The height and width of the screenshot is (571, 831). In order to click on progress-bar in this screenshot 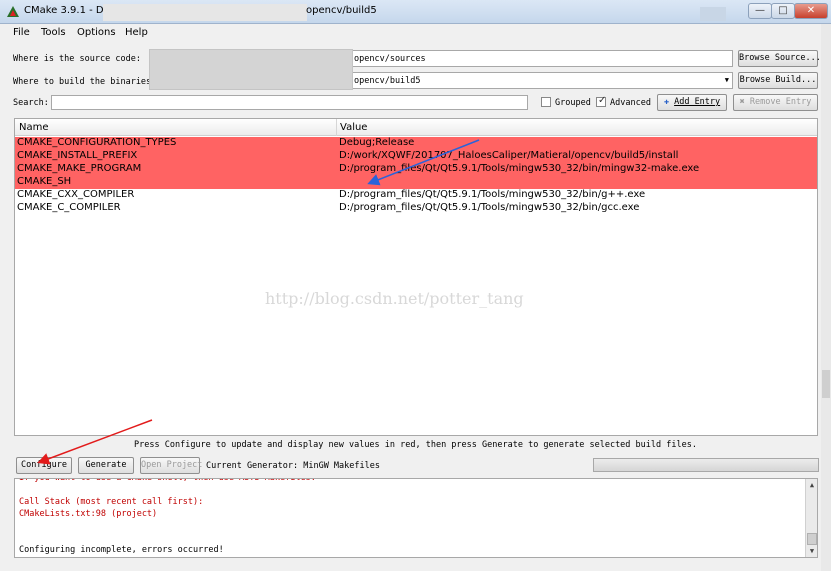, I will do `click(706, 465)`.